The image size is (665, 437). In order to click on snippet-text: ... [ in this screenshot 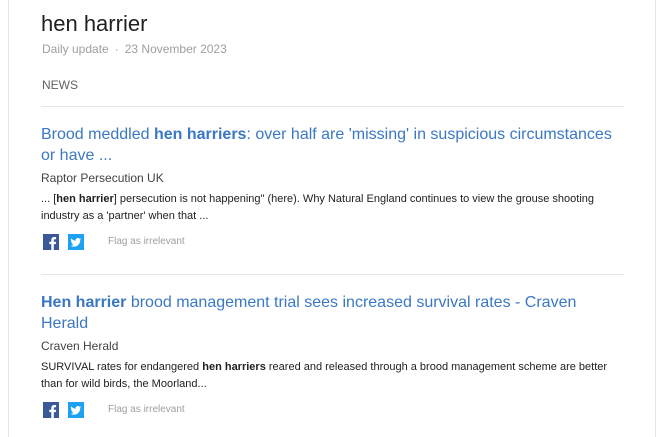, I will do `click(49, 199)`.